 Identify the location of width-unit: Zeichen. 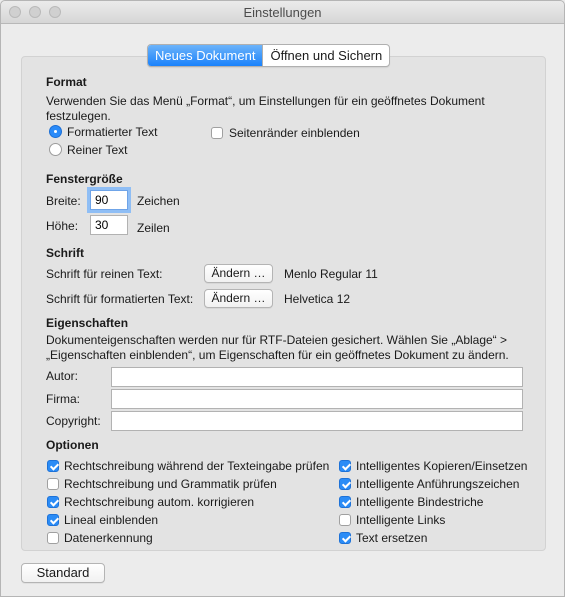
(158, 201).